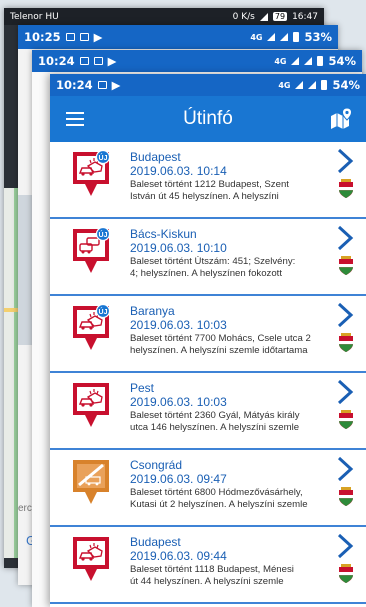  I want to click on status-bar: Telenor HU 0 K/s 79 16:47, so click(164, 16).